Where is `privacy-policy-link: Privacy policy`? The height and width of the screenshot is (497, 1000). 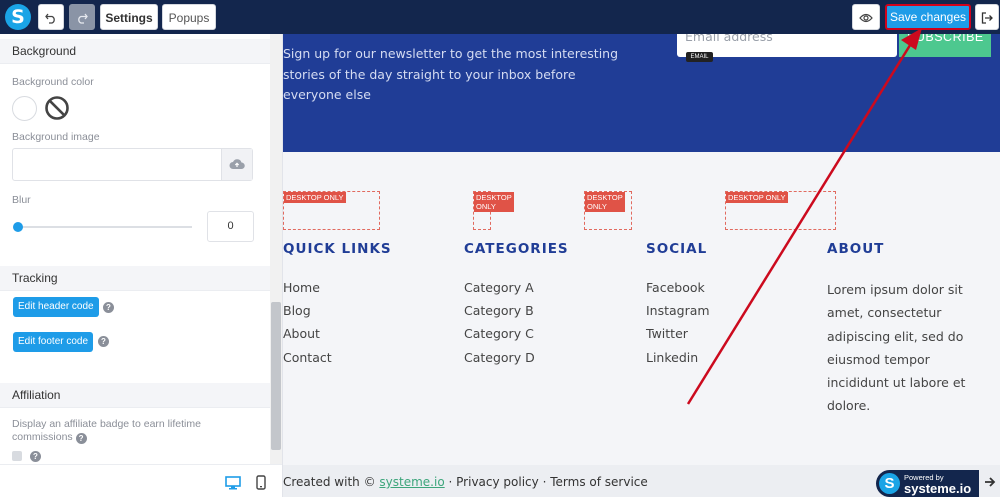 privacy-policy-link: Privacy policy is located at coordinates (497, 482).